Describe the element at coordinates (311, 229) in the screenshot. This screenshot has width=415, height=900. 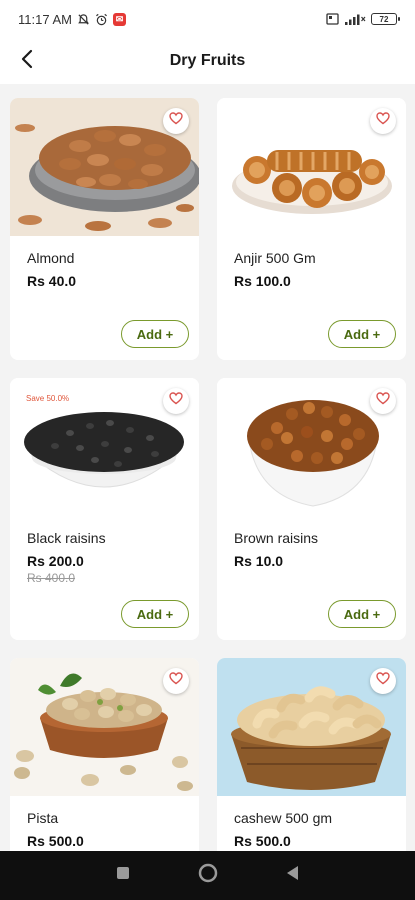
I see `product-card: Anjir 500 Gm Rs 100.0 Add +` at that location.